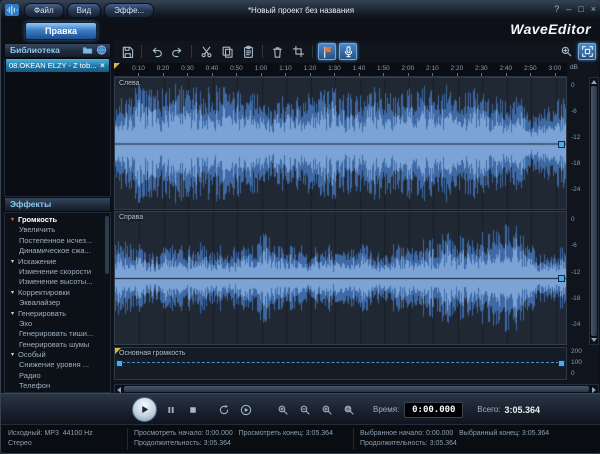  Describe the element at coordinates (593, 9) in the screenshot. I see `close-button: ×` at that location.